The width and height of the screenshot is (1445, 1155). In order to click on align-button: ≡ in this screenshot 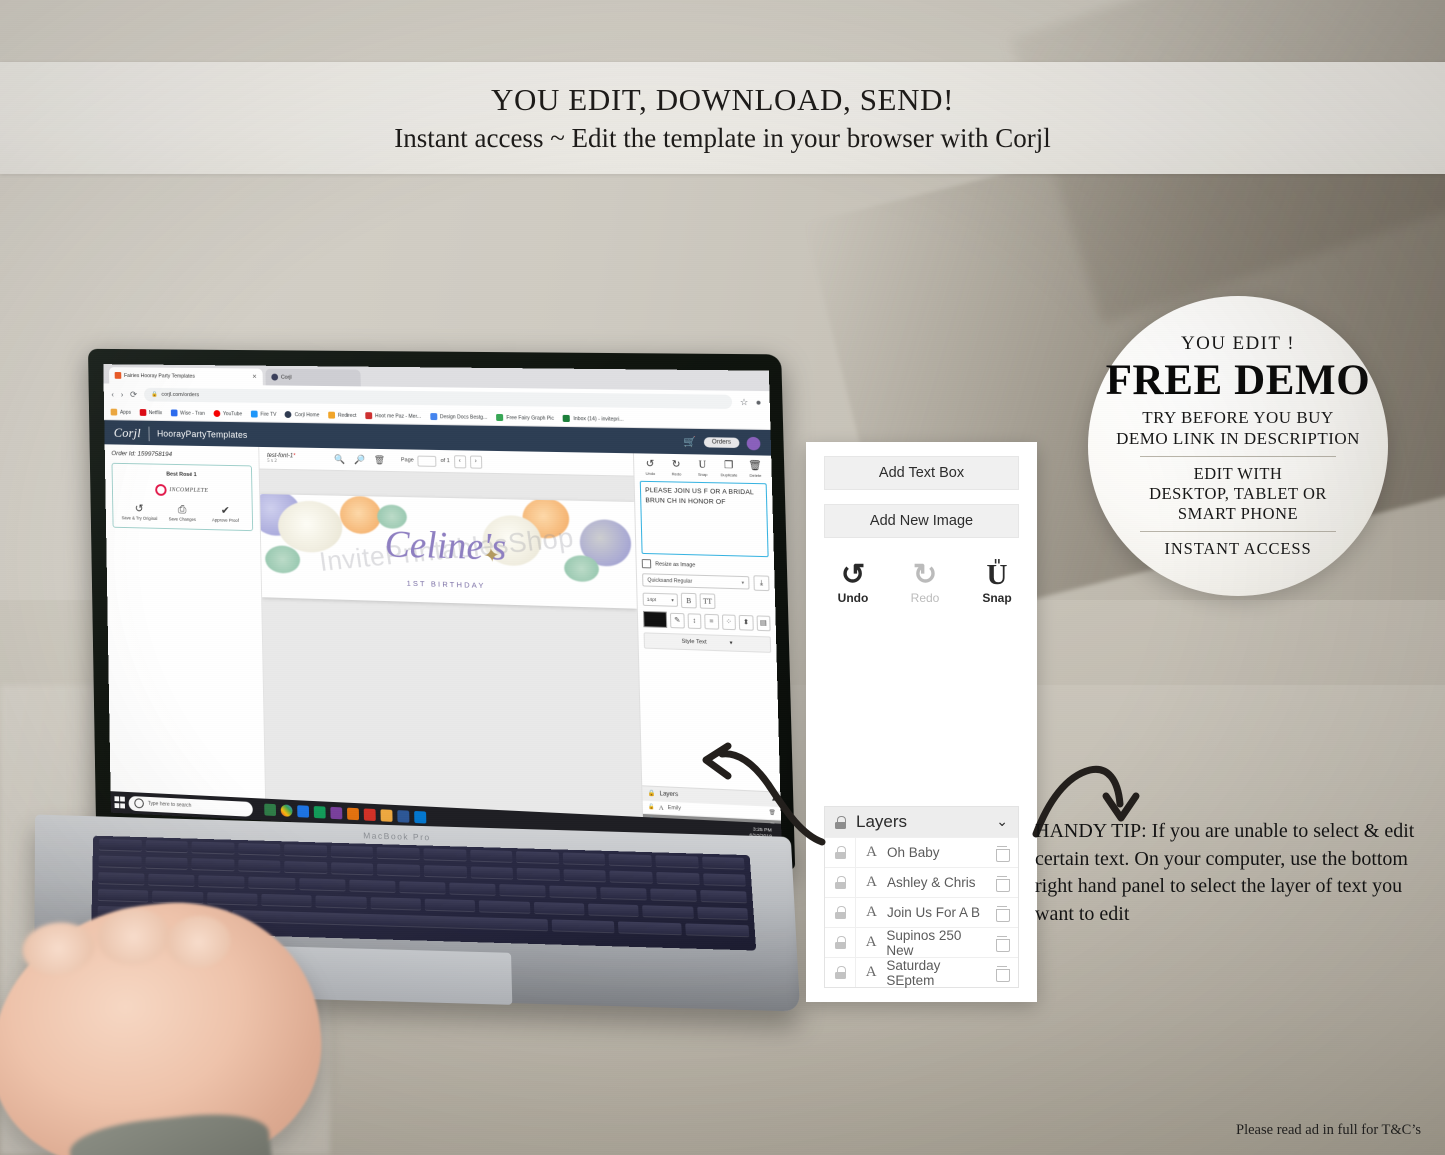, I will do `click(711, 621)`.